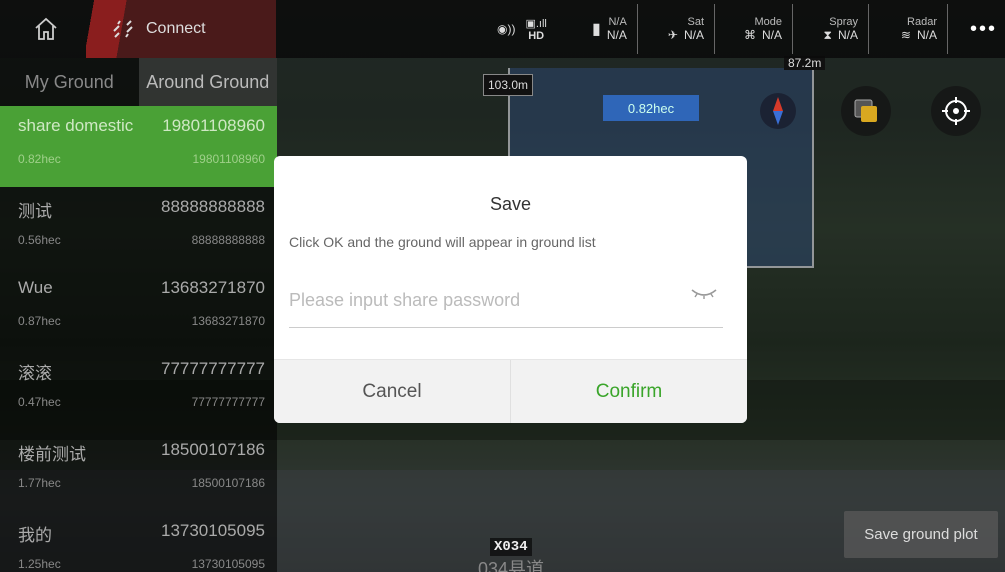  I want to click on ground-phone-sub: 13730105095, so click(228, 564).